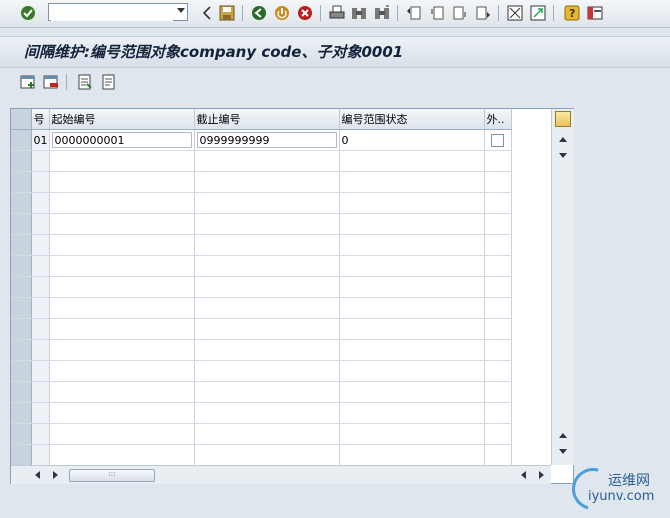 The image size is (670, 518). I want to click on scroll-left-icon, so click(37, 475).